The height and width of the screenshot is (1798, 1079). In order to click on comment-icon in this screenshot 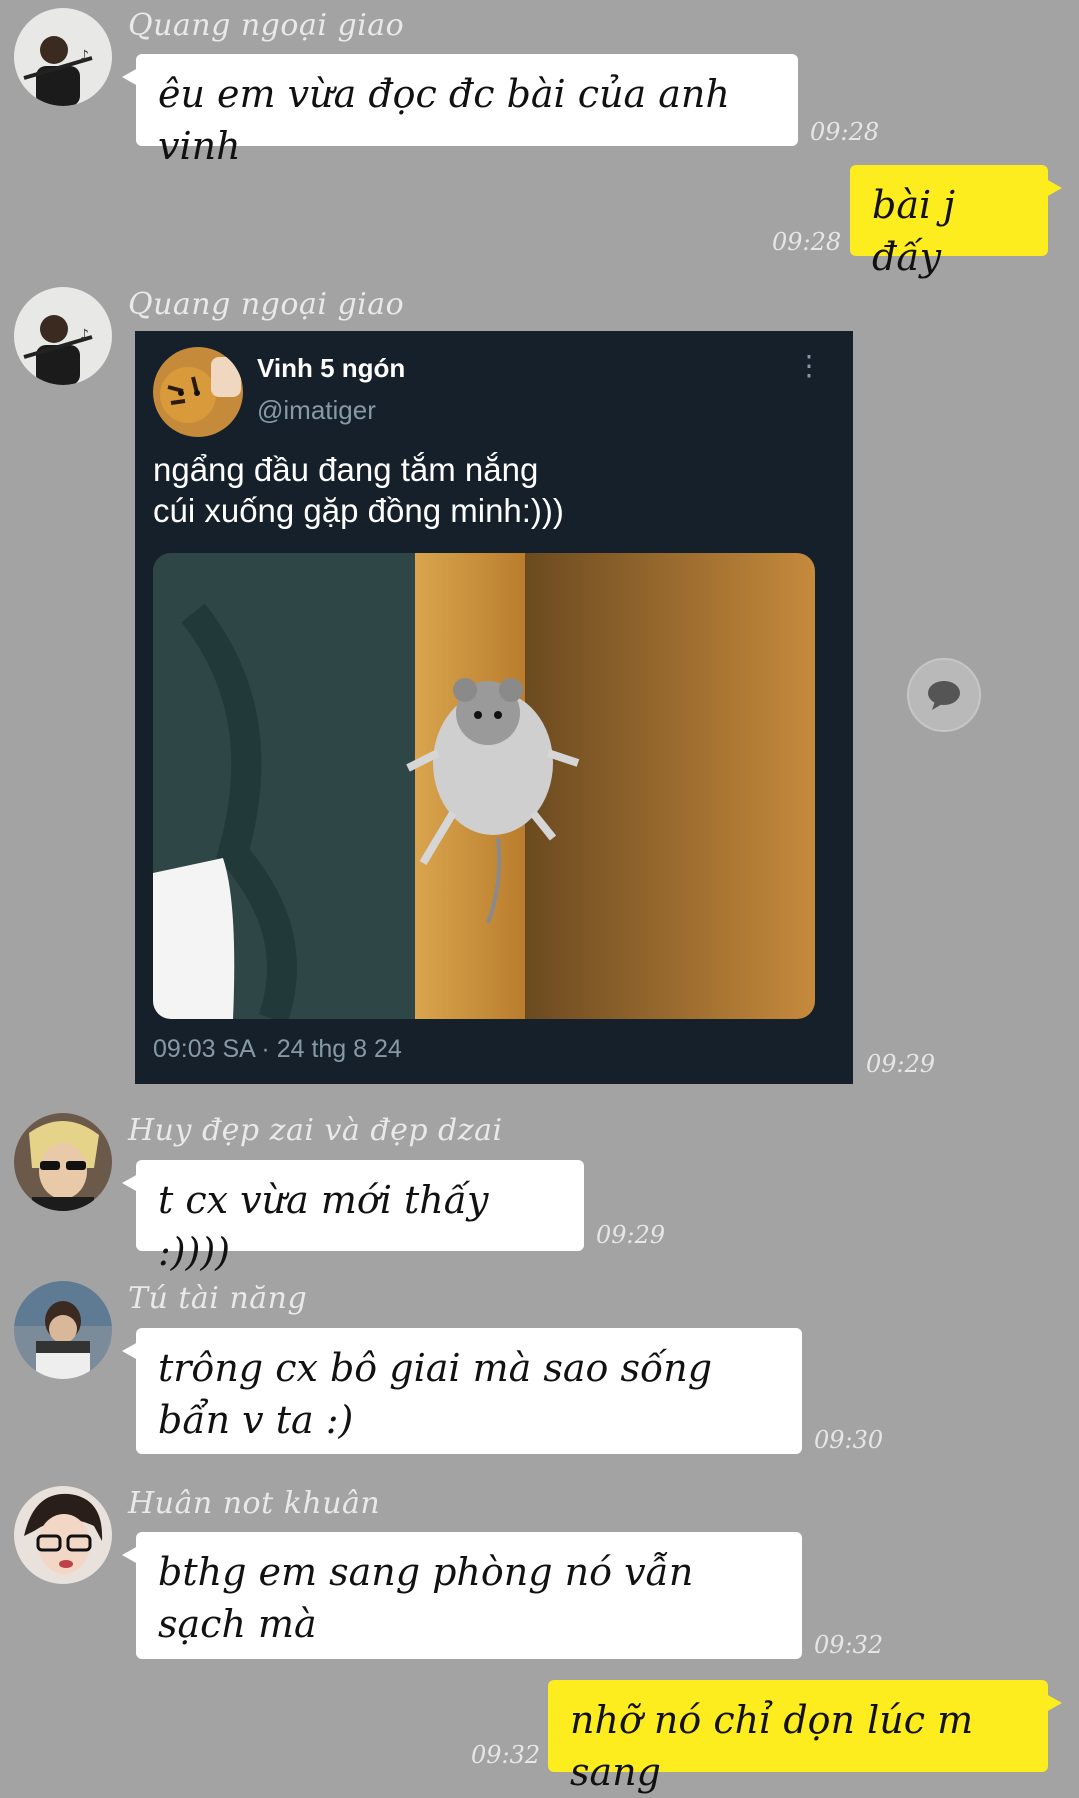, I will do `click(944, 695)`.